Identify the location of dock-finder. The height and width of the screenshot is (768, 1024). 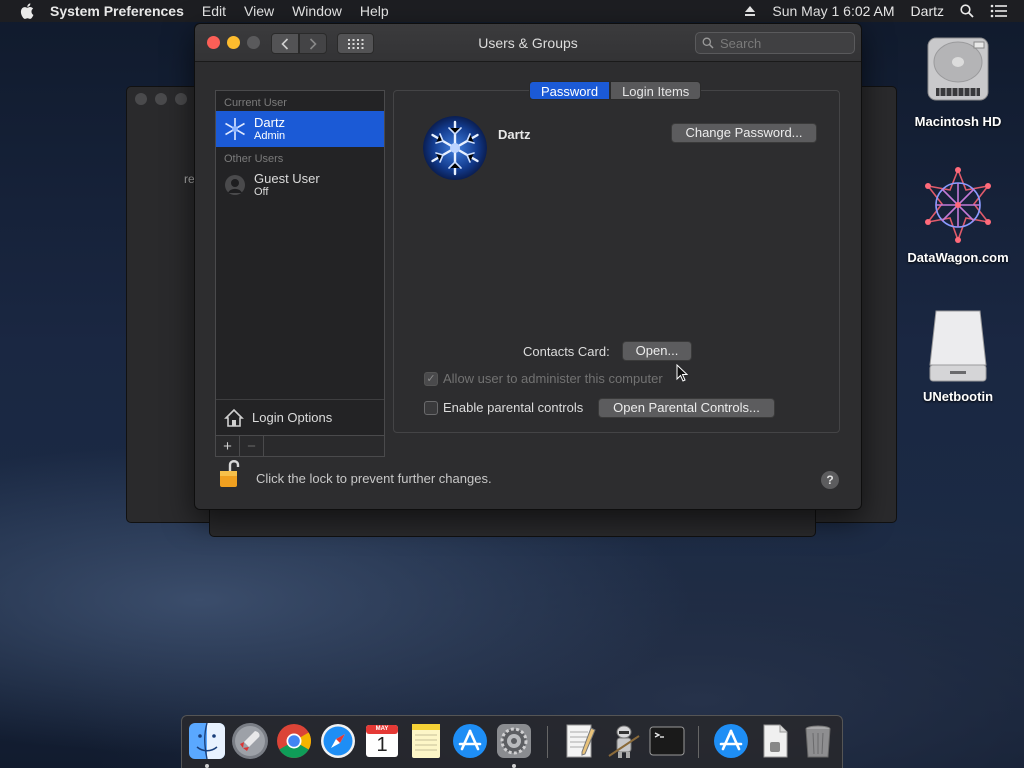
(207, 741).